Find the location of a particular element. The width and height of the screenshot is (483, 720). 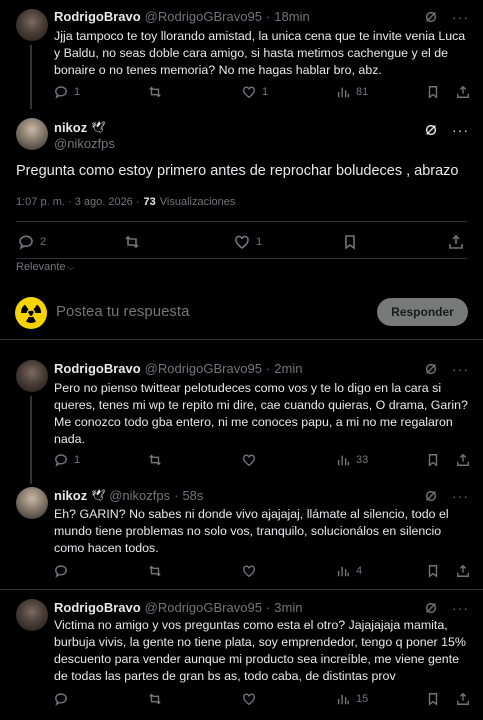

reply-count: 1 is located at coordinates (77, 460).